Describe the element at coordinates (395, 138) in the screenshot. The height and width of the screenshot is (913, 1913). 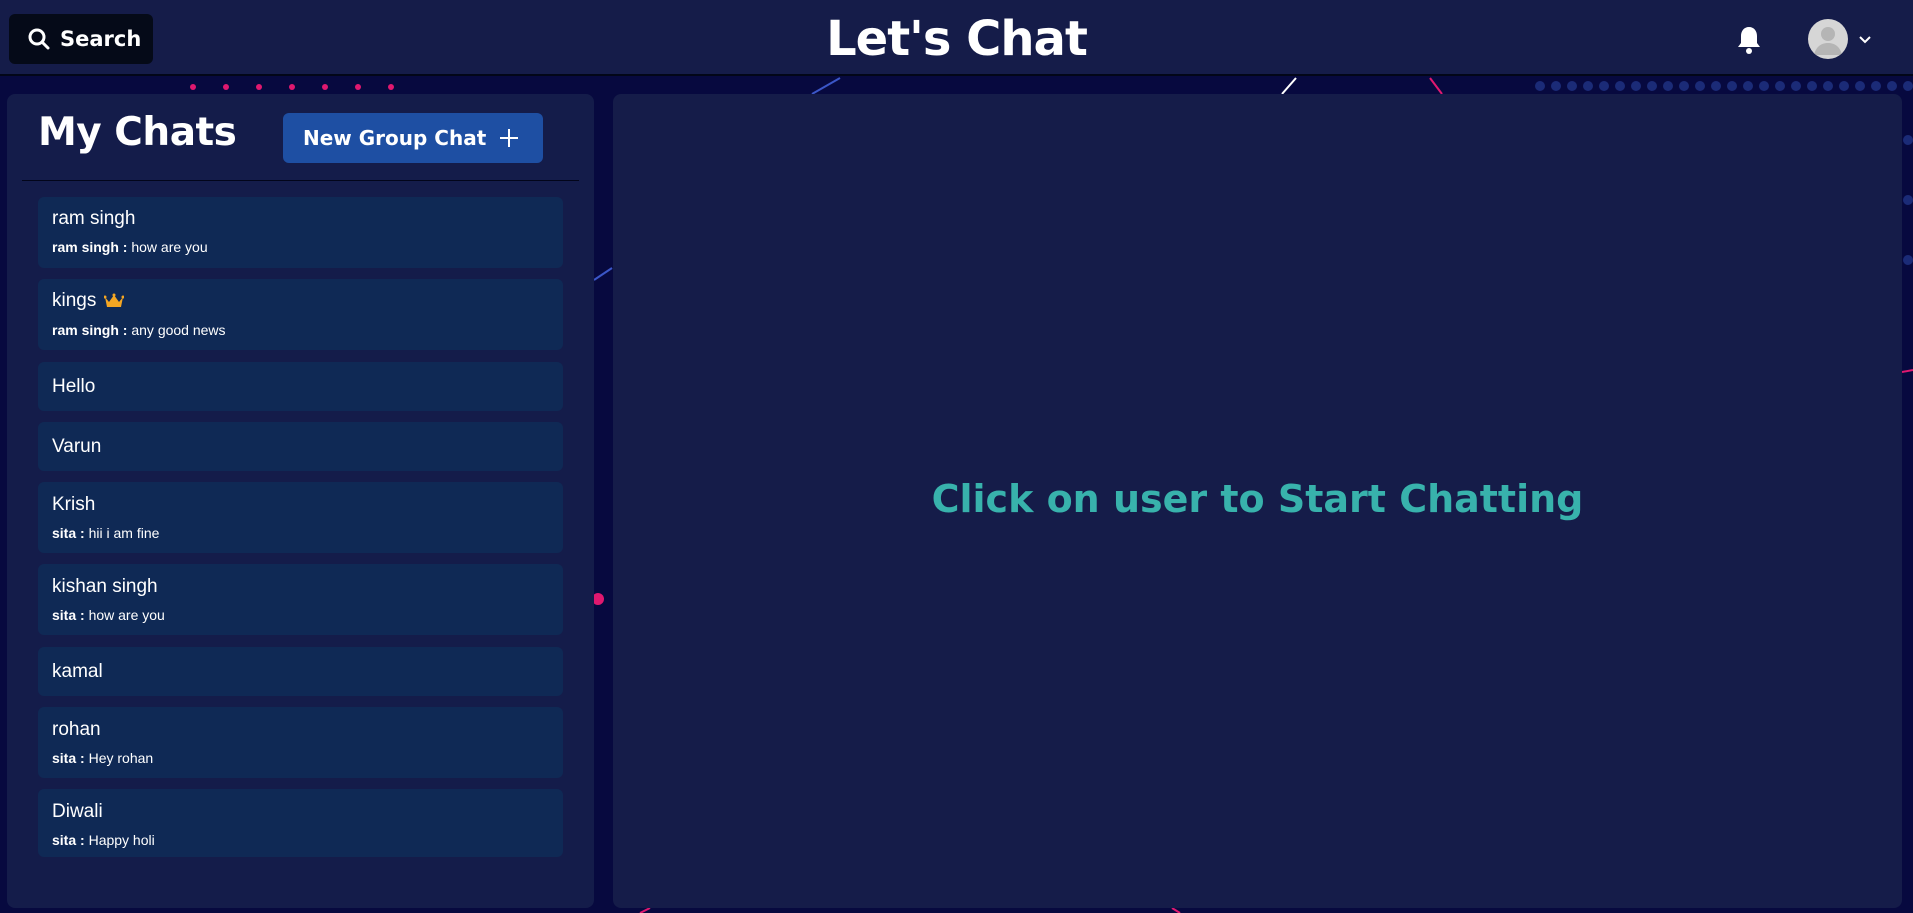
I see `new-group-chat-label: New Group Chat` at that location.